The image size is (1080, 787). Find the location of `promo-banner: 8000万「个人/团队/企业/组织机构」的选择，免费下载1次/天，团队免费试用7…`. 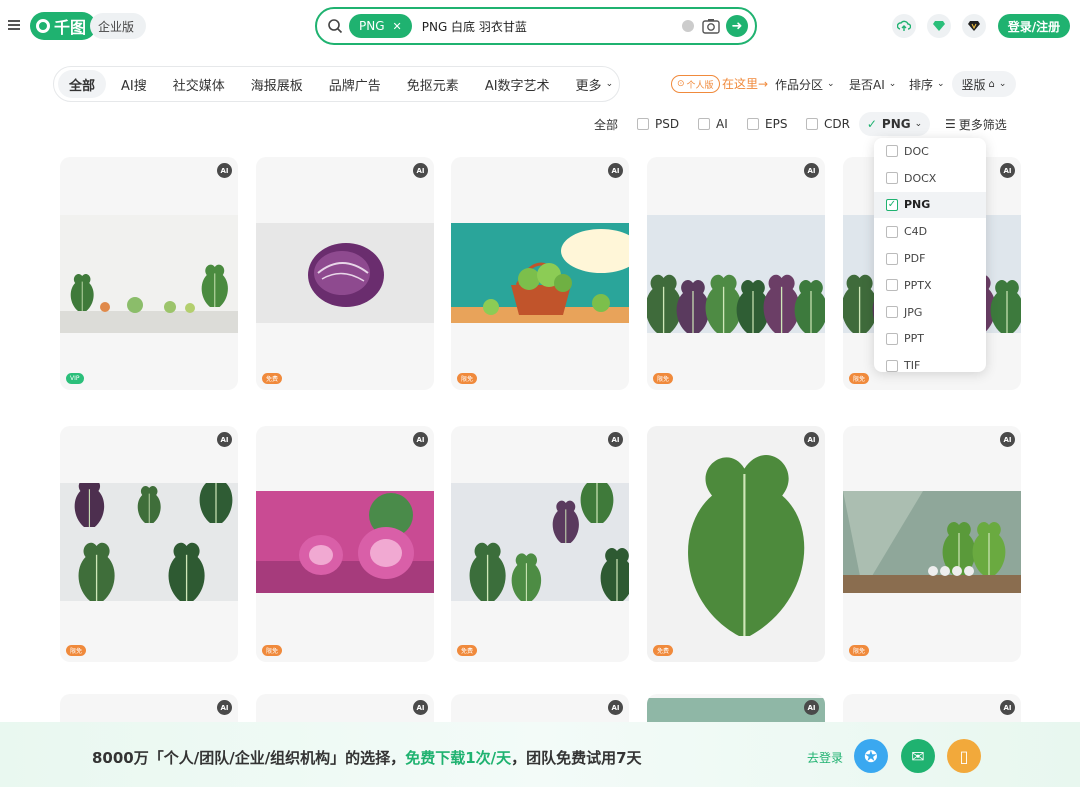

promo-banner: 8000万「个人/团队/企业/组织机构」的选择，免费下载1次/天，团队免费试用7… is located at coordinates (540, 754).